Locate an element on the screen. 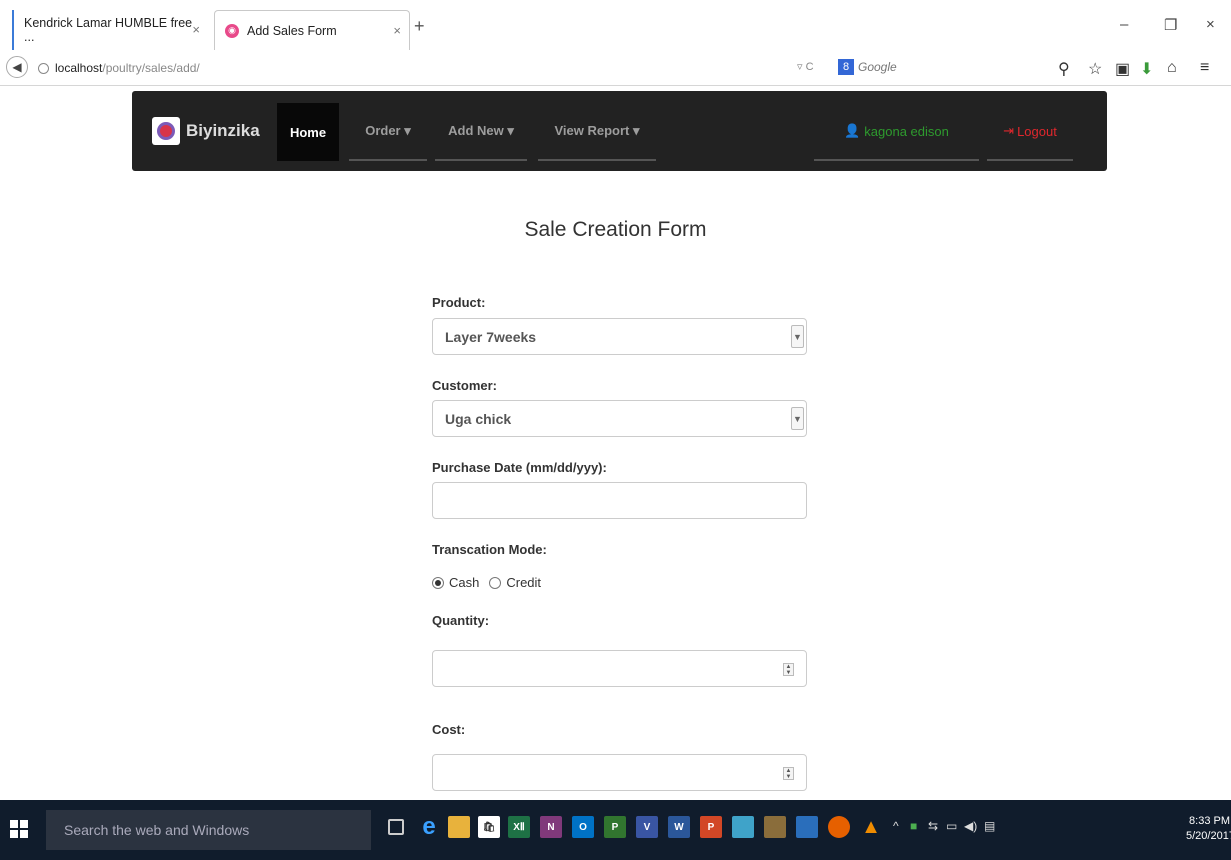 This screenshot has height=860, width=1231. onenote-icon: N is located at coordinates (551, 827).